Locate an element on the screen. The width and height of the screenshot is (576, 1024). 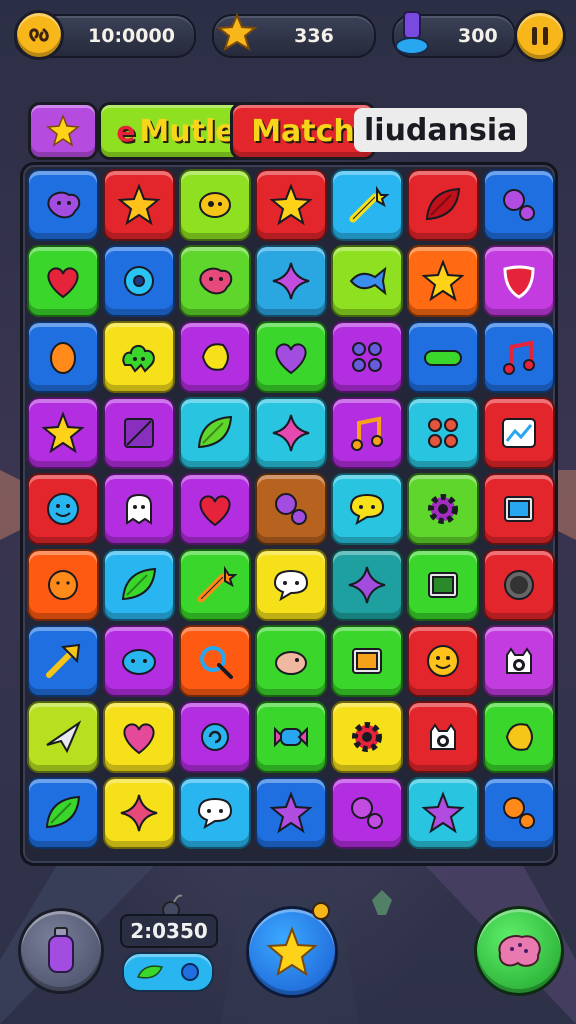
booster-tray is located at coordinates (168, 972).